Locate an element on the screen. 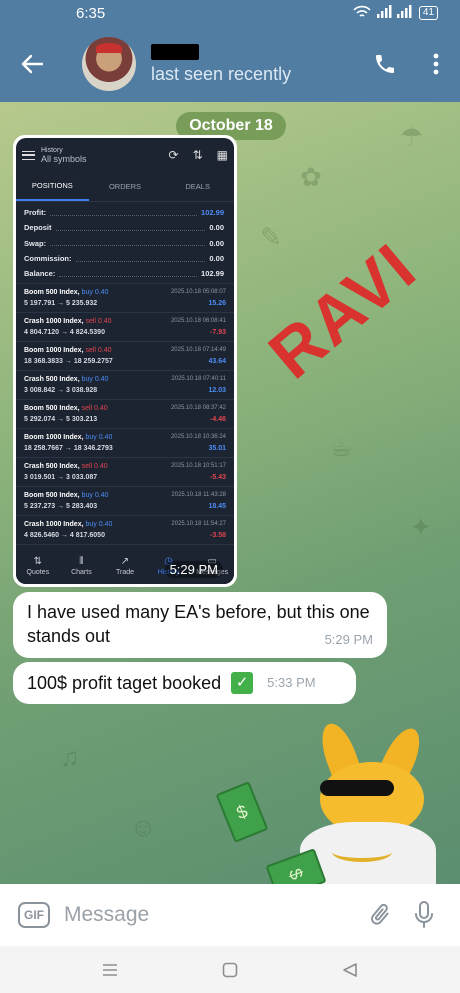 Image resolution: width=460 pixels, height=993 pixels. trade-time: 2025.10.18 11:54:27 is located at coordinates (198, 524).